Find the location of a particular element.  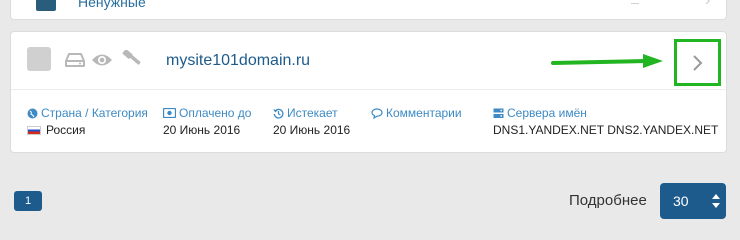

comments-label: Комментарии is located at coordinates (424, 113).